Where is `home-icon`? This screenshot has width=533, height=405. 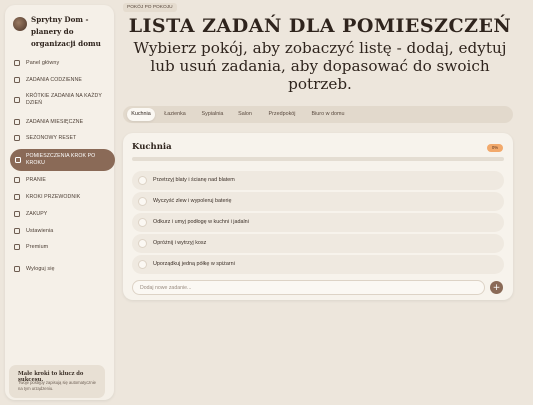 home-icon is located at coordinates (18, 160).